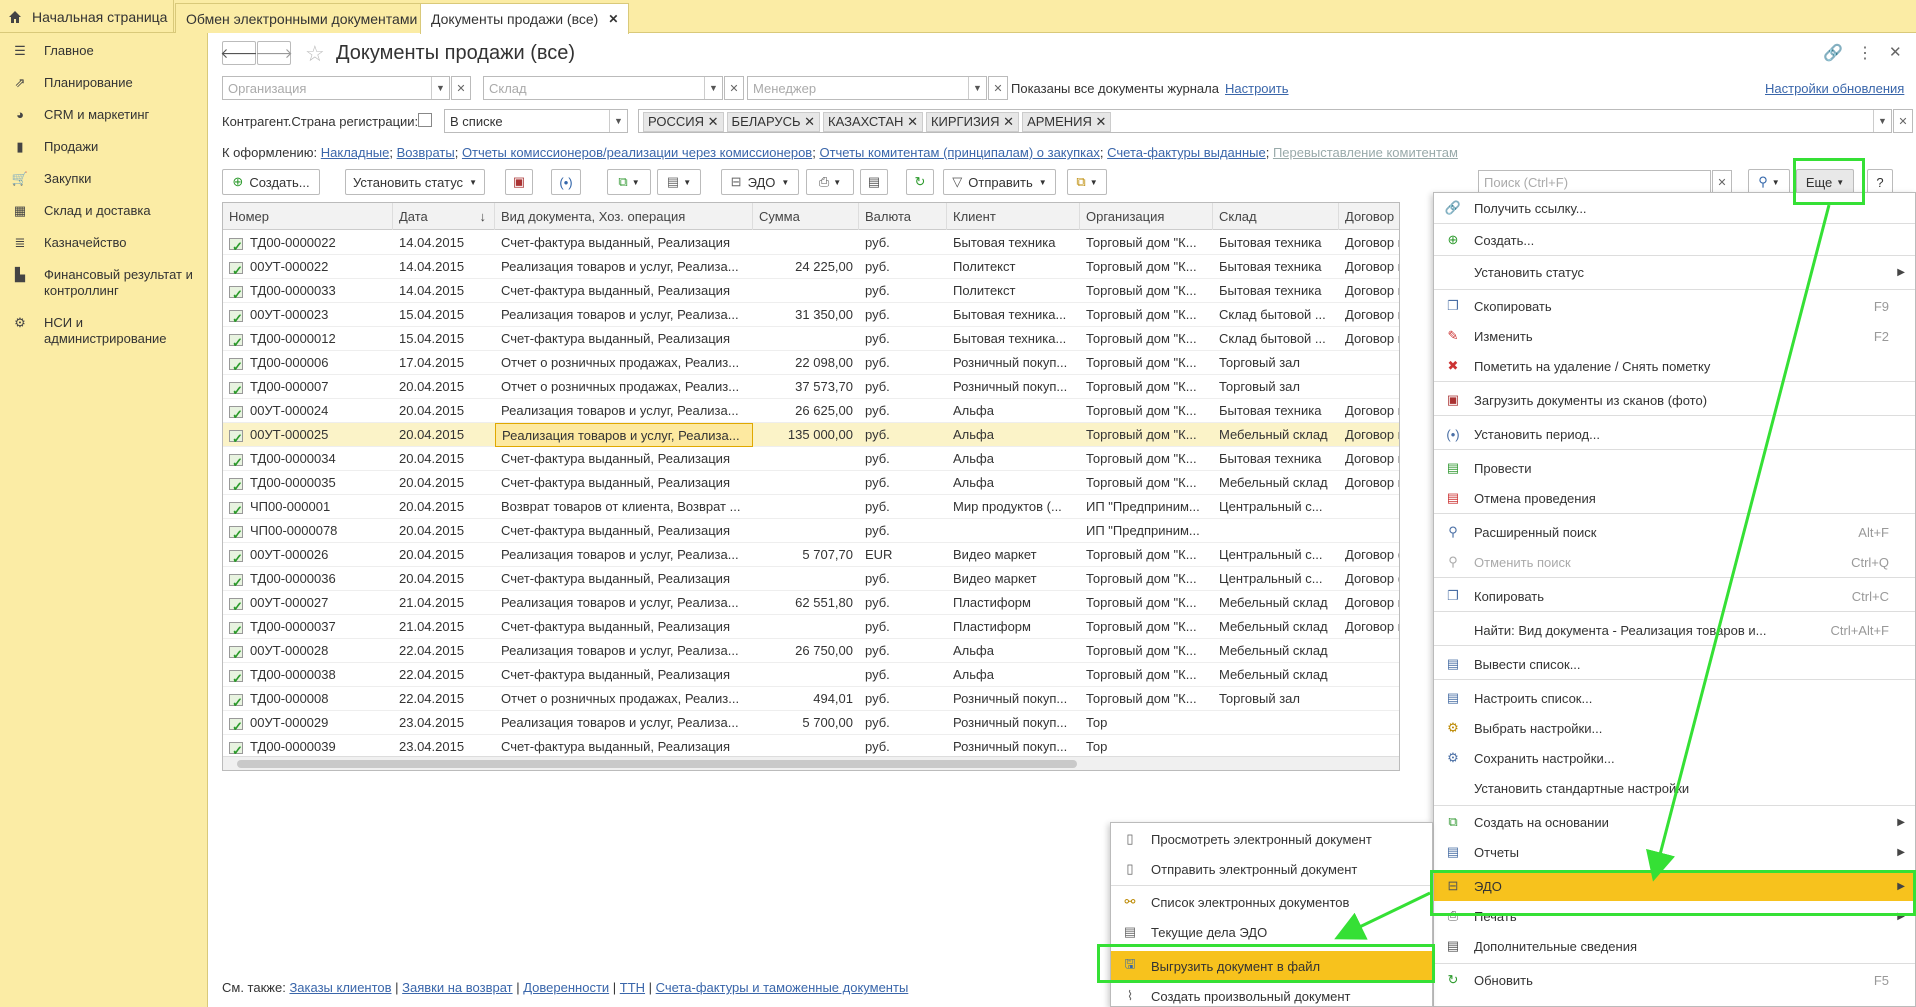 Image resolution: width=1916 pixels, height=1007 pixels. What do you see at coordinates (1738, 543) in the screenshot?
I see `arrow-to-edo` at bounding box center [1738, 543].